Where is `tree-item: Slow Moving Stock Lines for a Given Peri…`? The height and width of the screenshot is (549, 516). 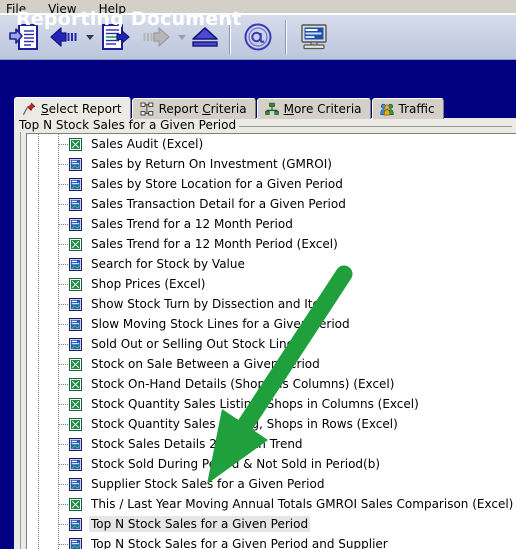 tree-item: Slow Moving Stock Lines for a Given Peri… is located at coordinates (271, 324).